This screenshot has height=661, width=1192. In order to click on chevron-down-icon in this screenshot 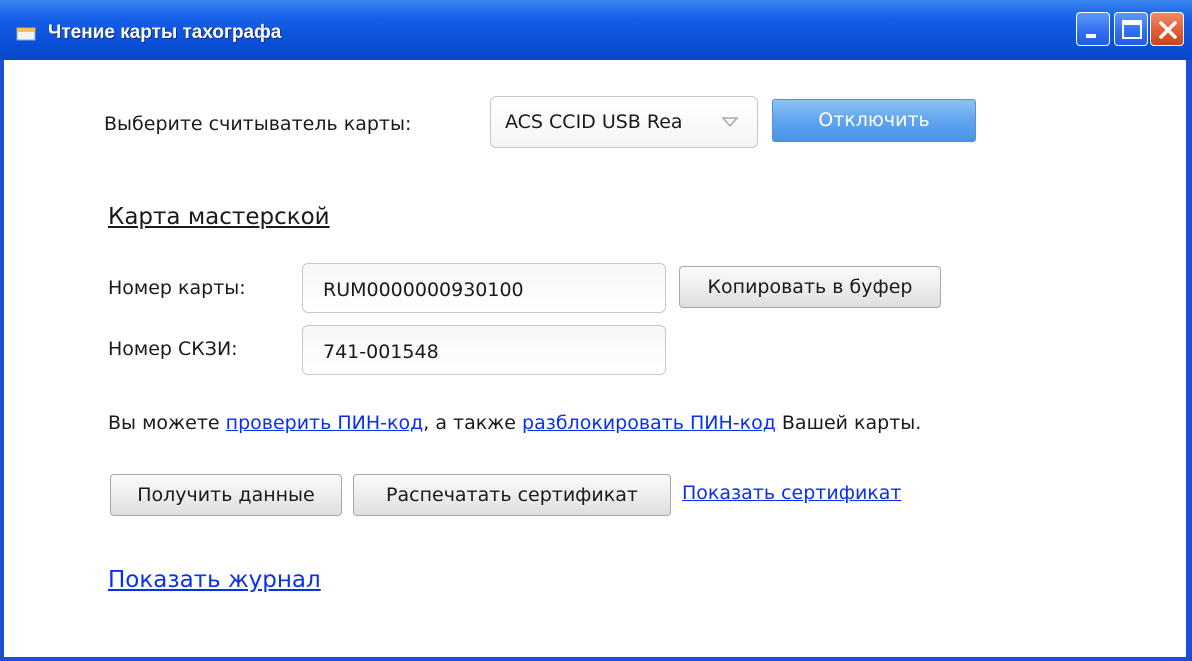, I will do `click(730, 122)`.